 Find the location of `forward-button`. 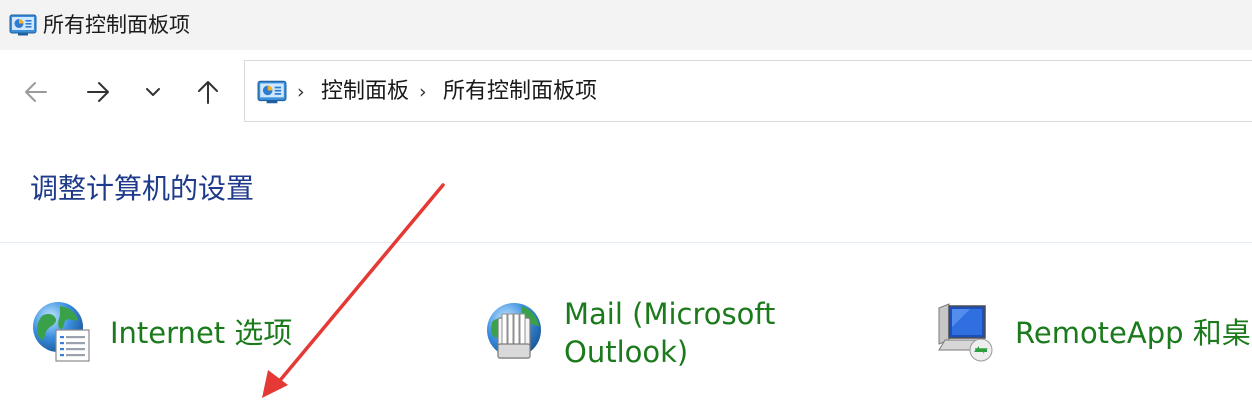

forward-button is located at coordinates (98, 92).